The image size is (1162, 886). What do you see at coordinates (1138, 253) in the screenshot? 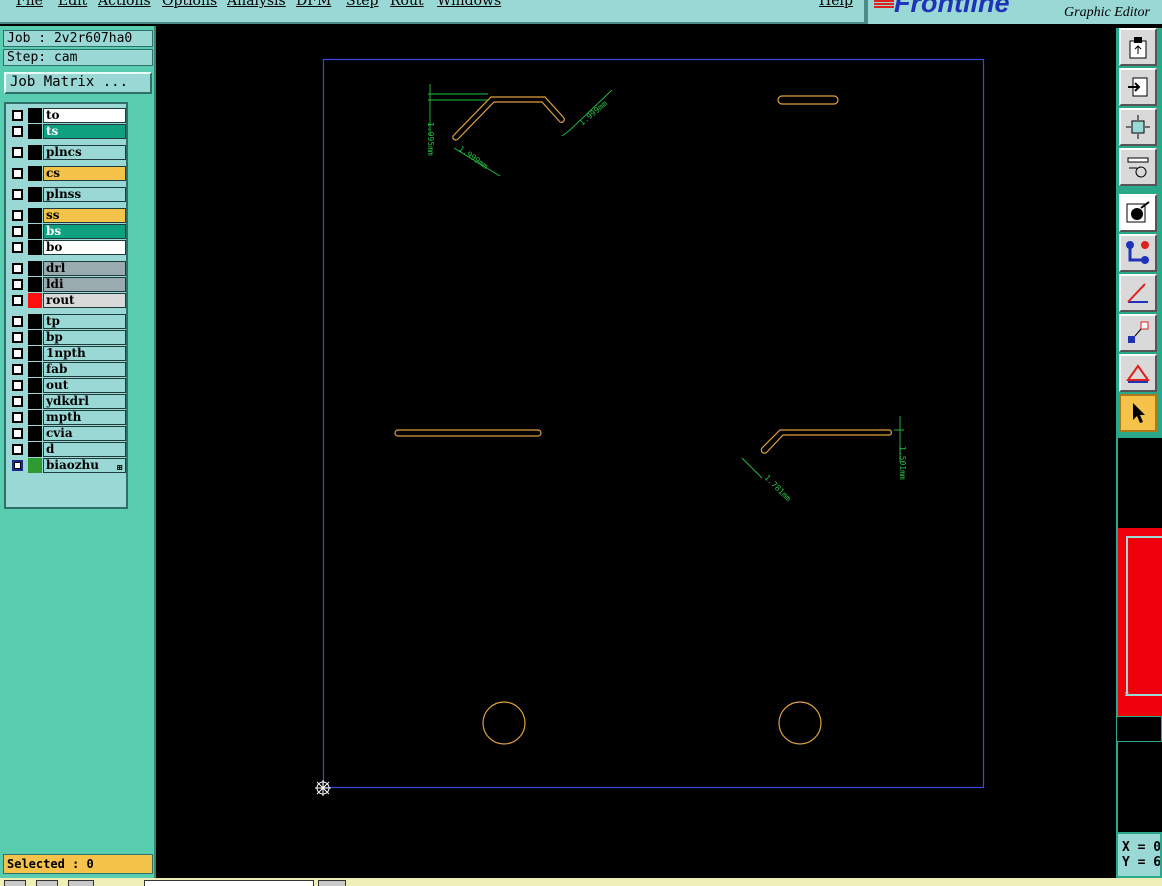
I see `connect-tool-button` at bounding box center [1138, 253].